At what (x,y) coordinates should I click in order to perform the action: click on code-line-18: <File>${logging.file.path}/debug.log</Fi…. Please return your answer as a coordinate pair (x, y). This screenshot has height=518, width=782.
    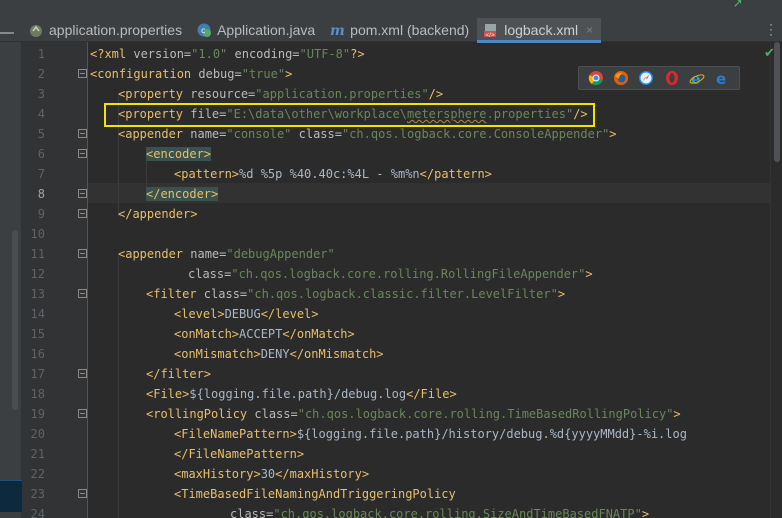
    Looking at the image, I should click on (301, 394).